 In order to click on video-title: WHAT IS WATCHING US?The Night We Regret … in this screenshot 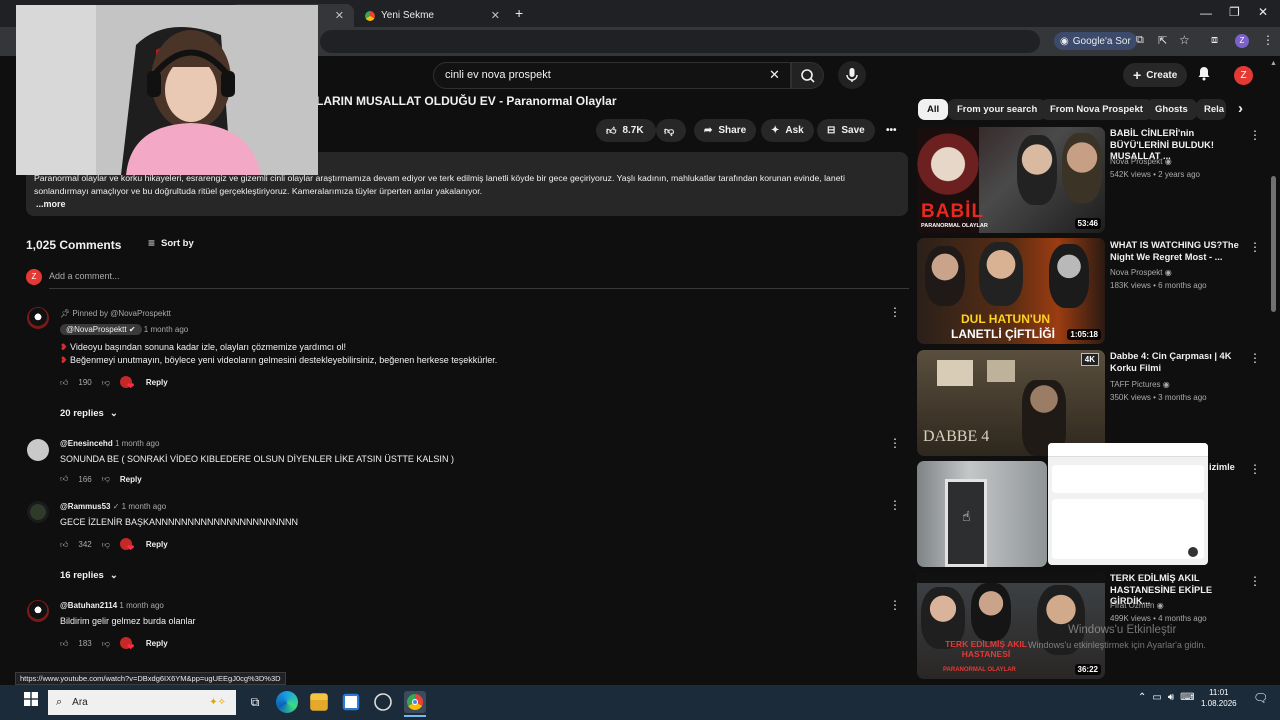, I will do `click(1177, 251)`.